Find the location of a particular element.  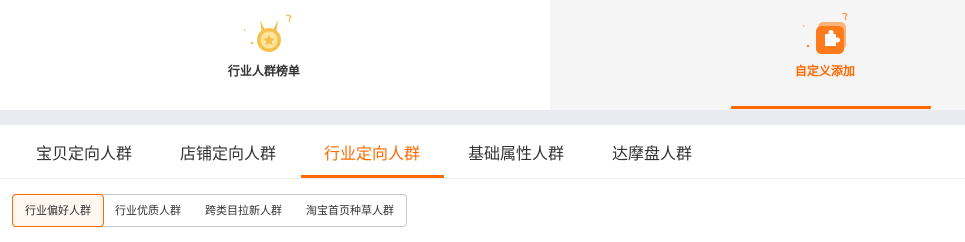

mode-active-underline is located at coordinates (831, 107).